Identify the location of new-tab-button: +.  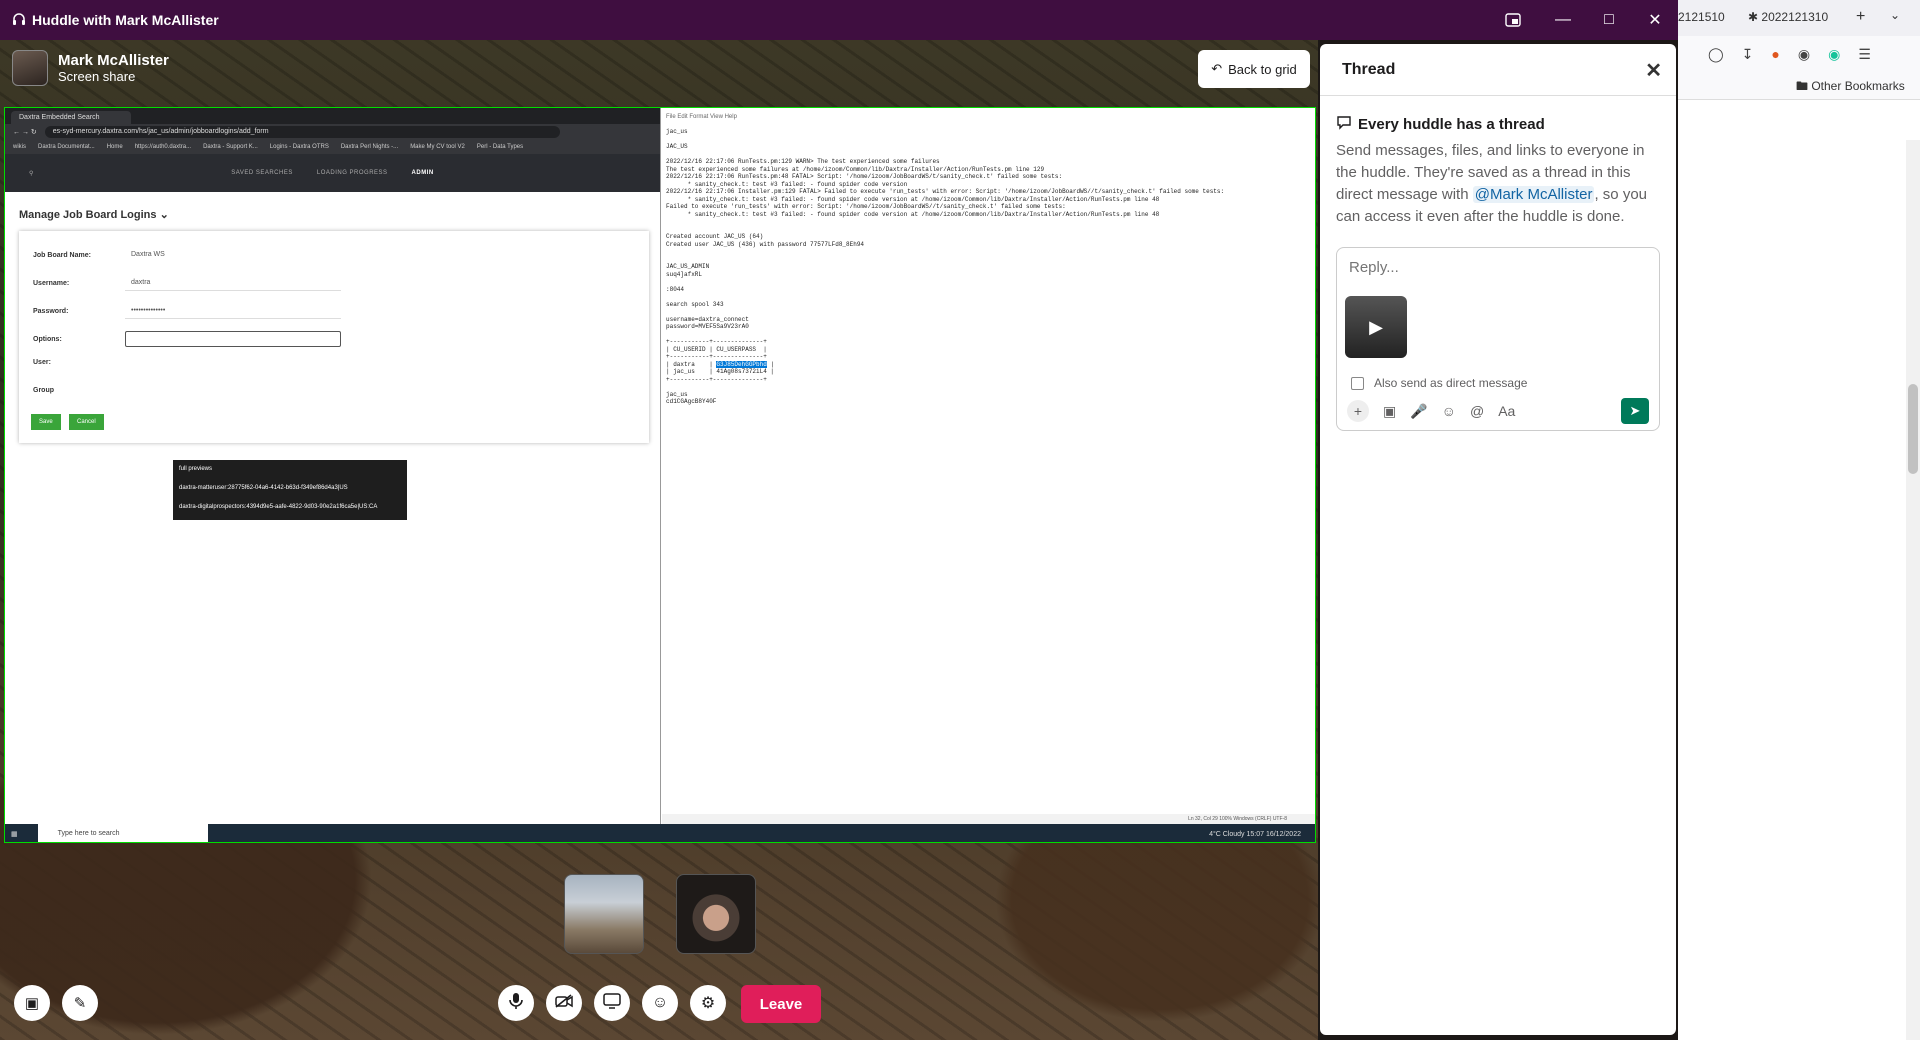
(1860, 17).